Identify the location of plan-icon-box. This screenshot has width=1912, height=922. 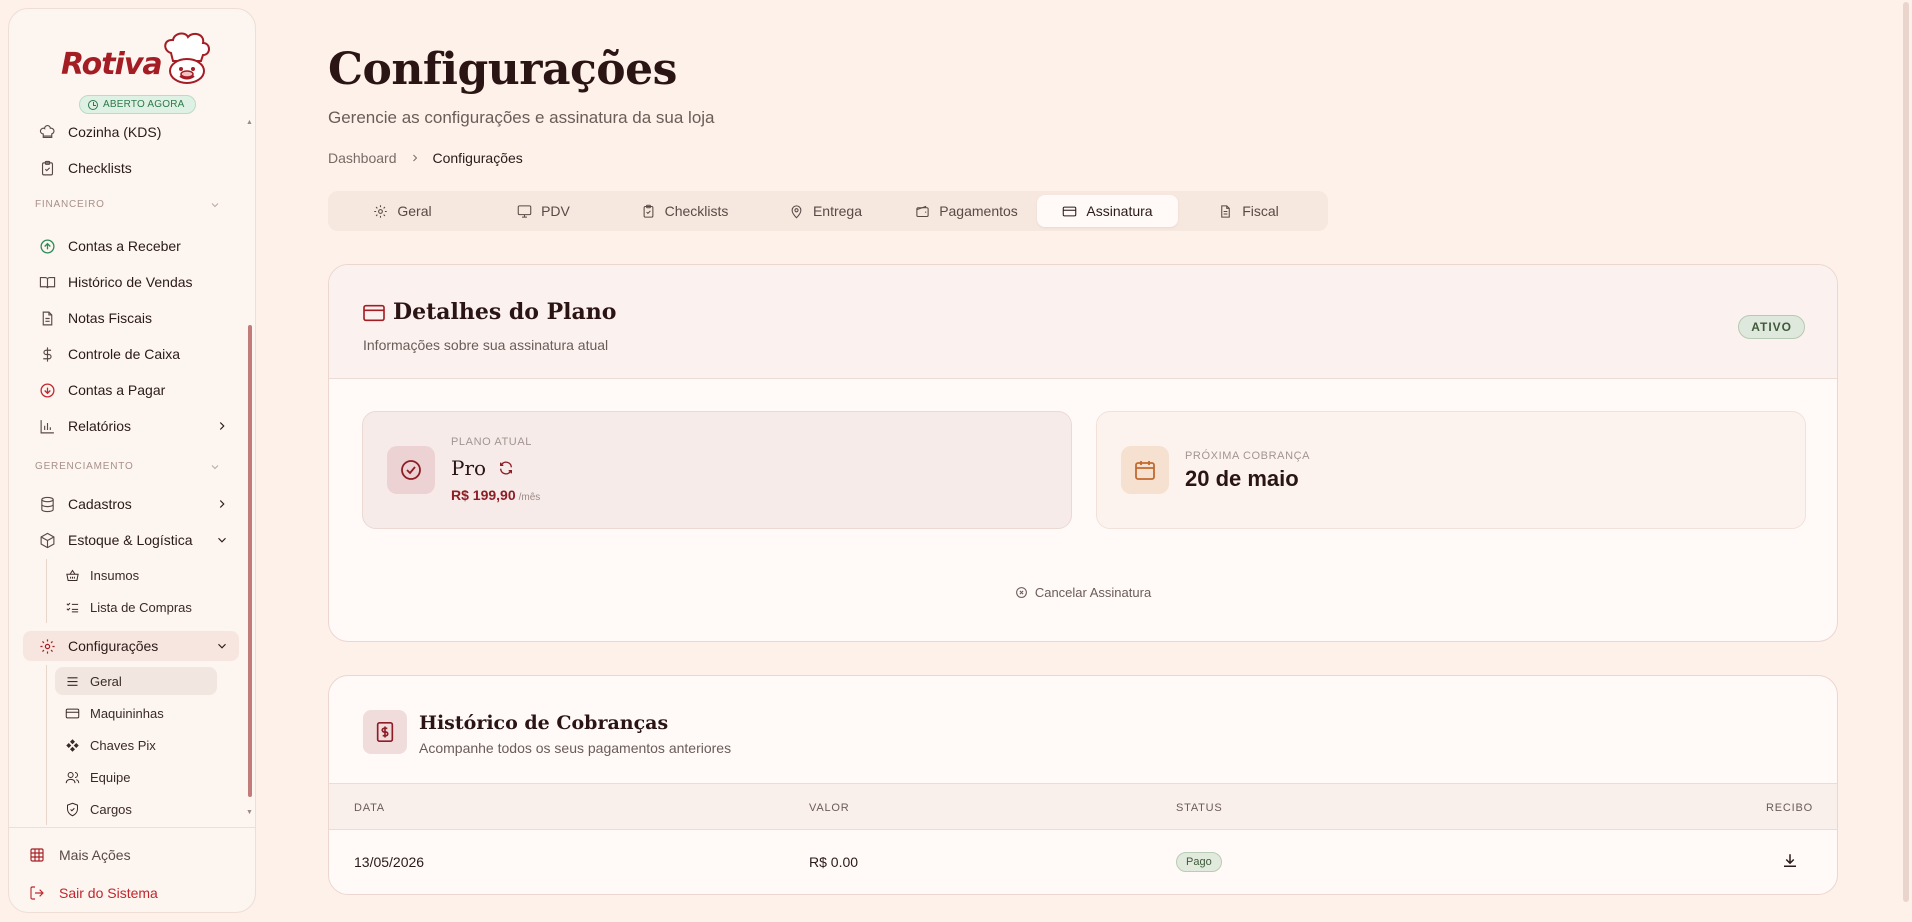
(411, 470).